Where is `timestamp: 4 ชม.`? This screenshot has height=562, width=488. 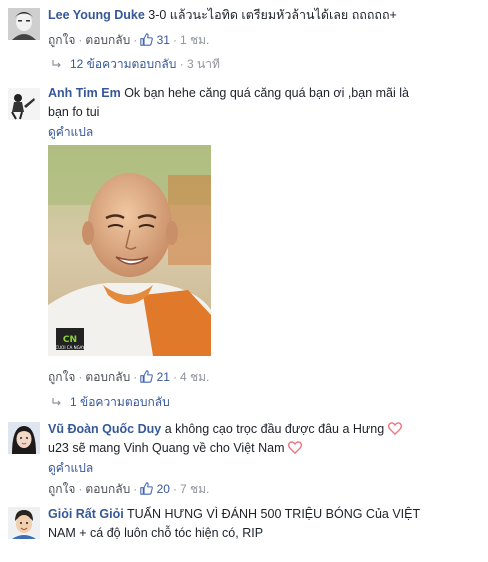
timestamp: 4 ชม. is located at coordinates (194, 377).